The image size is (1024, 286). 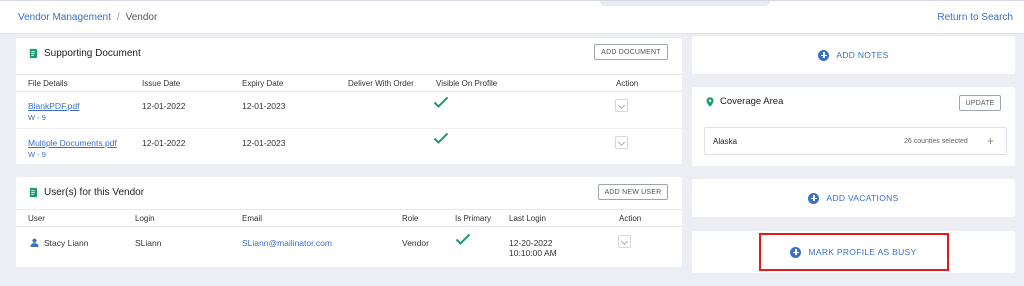 What do you see at coordinates (473, 218) in the screenshot?
I see `col-is-primary: Is Primary` at bounding box center [473, 218].